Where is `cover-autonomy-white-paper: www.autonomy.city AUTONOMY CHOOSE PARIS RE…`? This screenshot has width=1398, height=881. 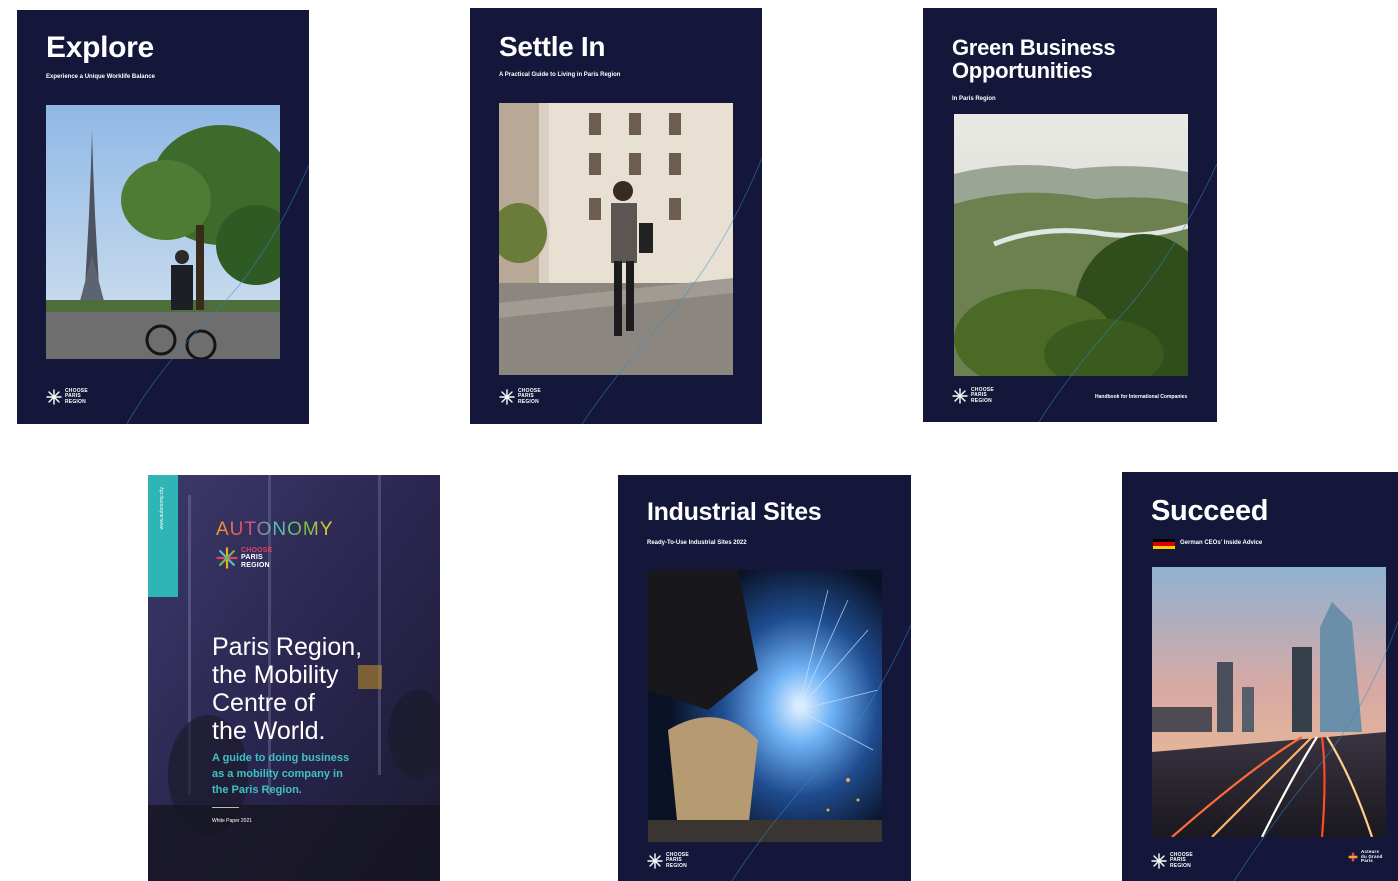
cover-autonomy-white-paper: www.autonomy.city AUTONOMY CHOOSE PARIS RE… is located at coordinates (294, 678).